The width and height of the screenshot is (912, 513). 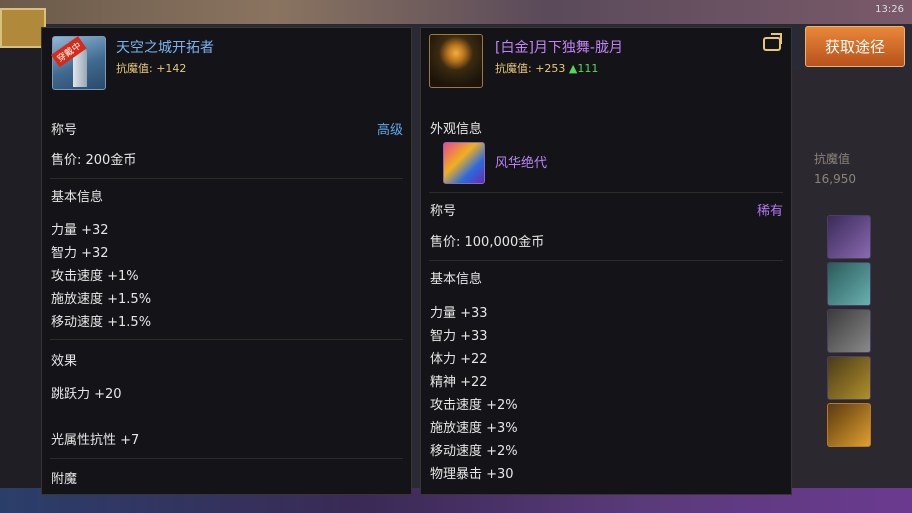 What do you see at coordinates (889, 9) in the screenshot?
I see `clock: 13:26` at bounding box center [889, 9].